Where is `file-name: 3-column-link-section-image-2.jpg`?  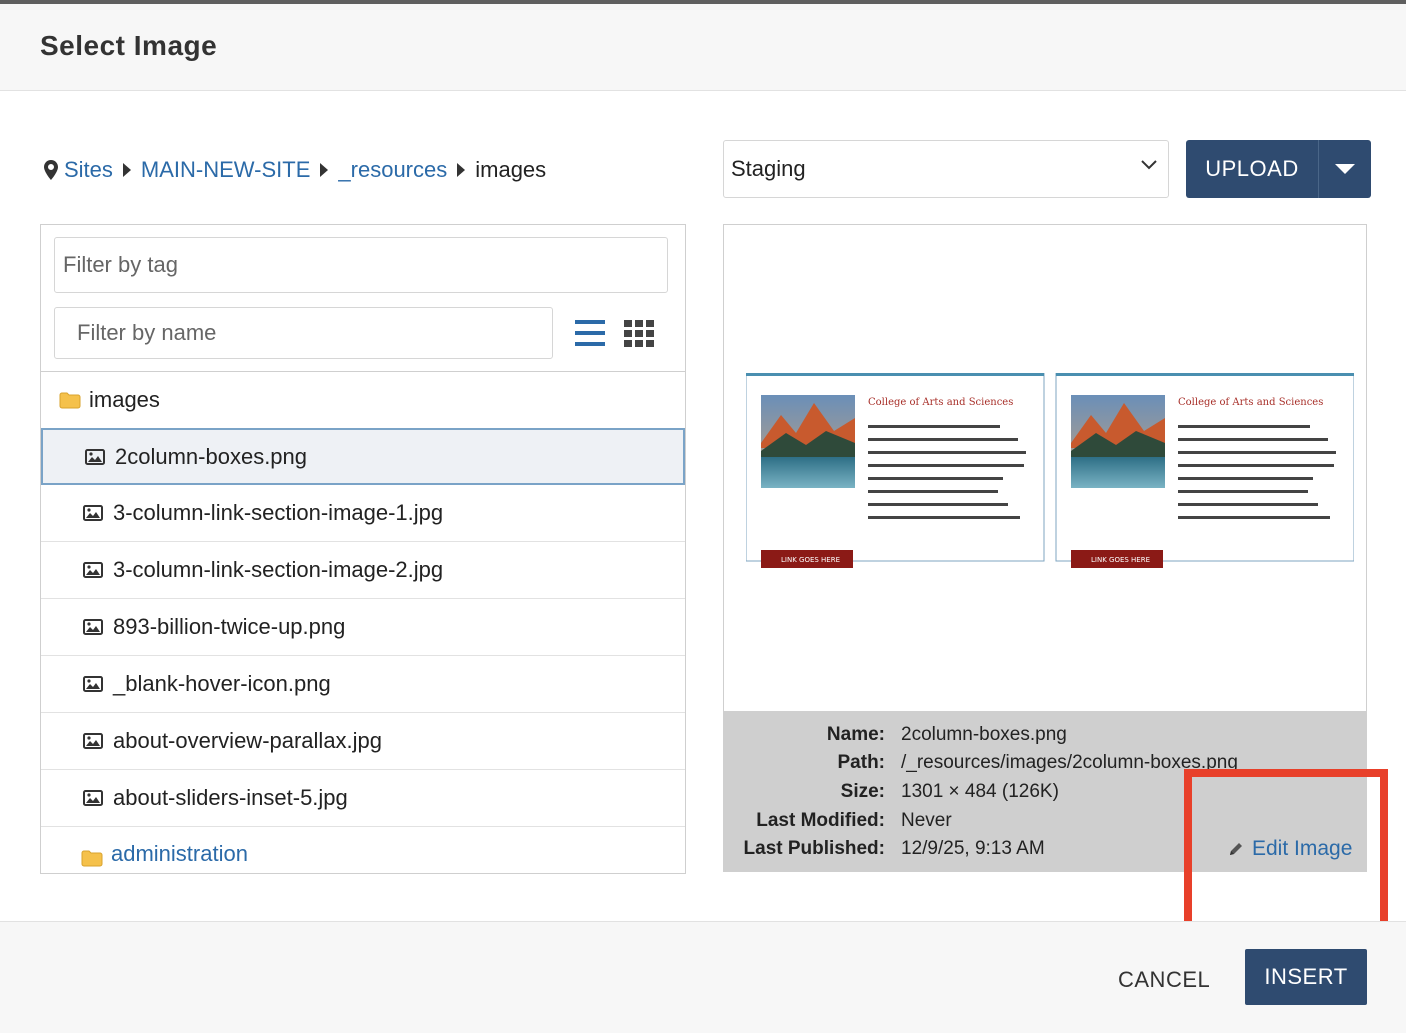
file-name: 3-column-link-section-image-2.jpg is located at coordinates (278, 569).